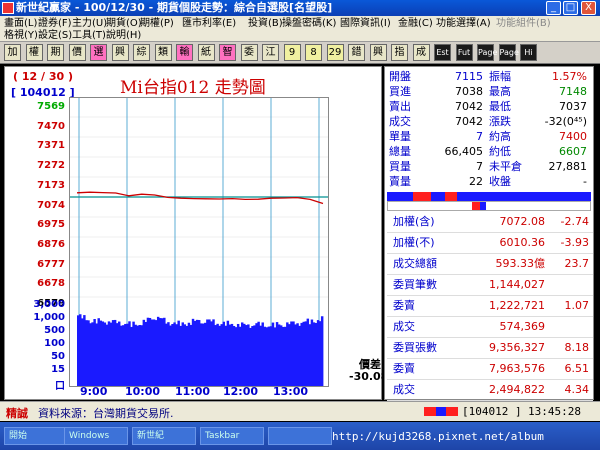  What do you see at coordinates (421, 52) in the screenshot?
I see `toolbar-button: 成` at bounding box center [421, 52].